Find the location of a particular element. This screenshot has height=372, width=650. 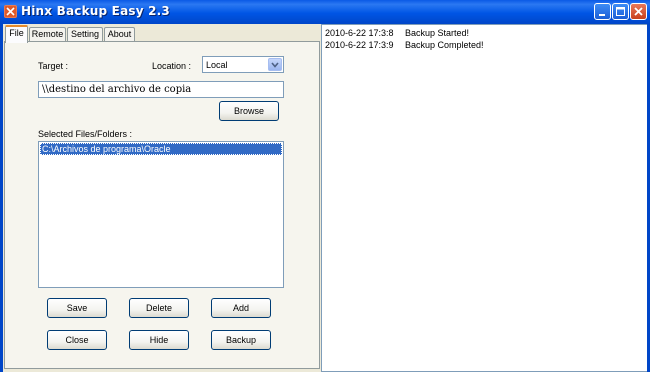

tab-file: File is located at coordinates (16, 34).